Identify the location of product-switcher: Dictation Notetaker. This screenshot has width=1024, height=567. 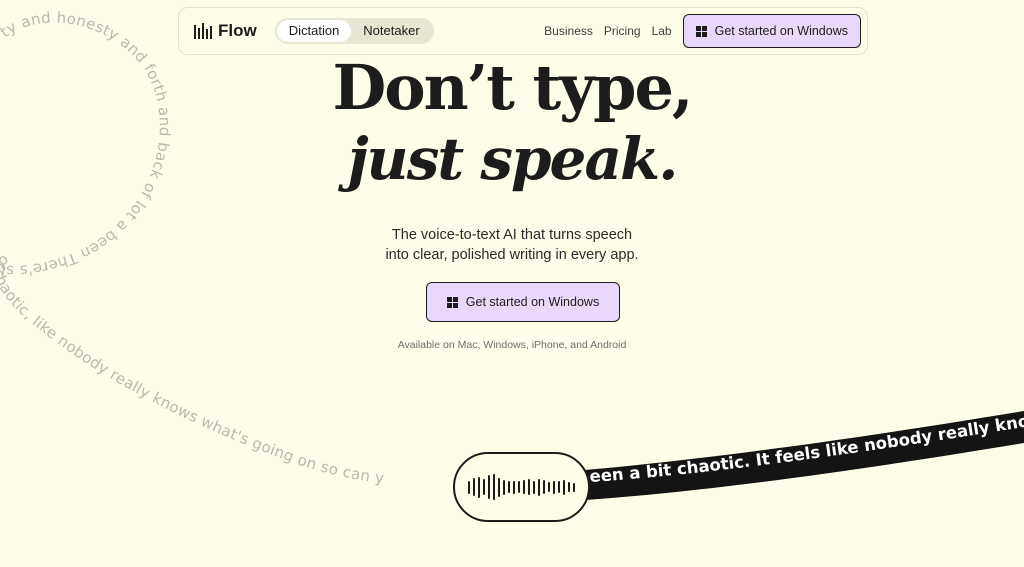
(354, 31).